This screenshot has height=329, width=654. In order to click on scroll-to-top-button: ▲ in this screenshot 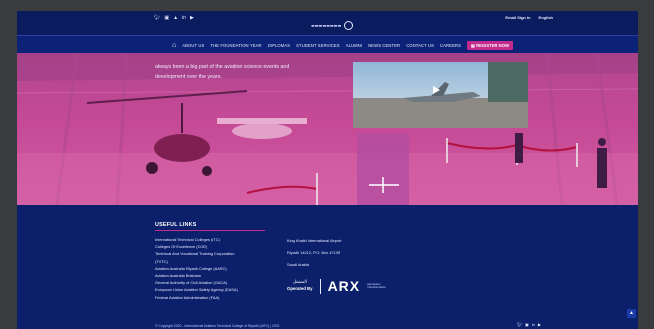, I will do `click(631, 313)`.